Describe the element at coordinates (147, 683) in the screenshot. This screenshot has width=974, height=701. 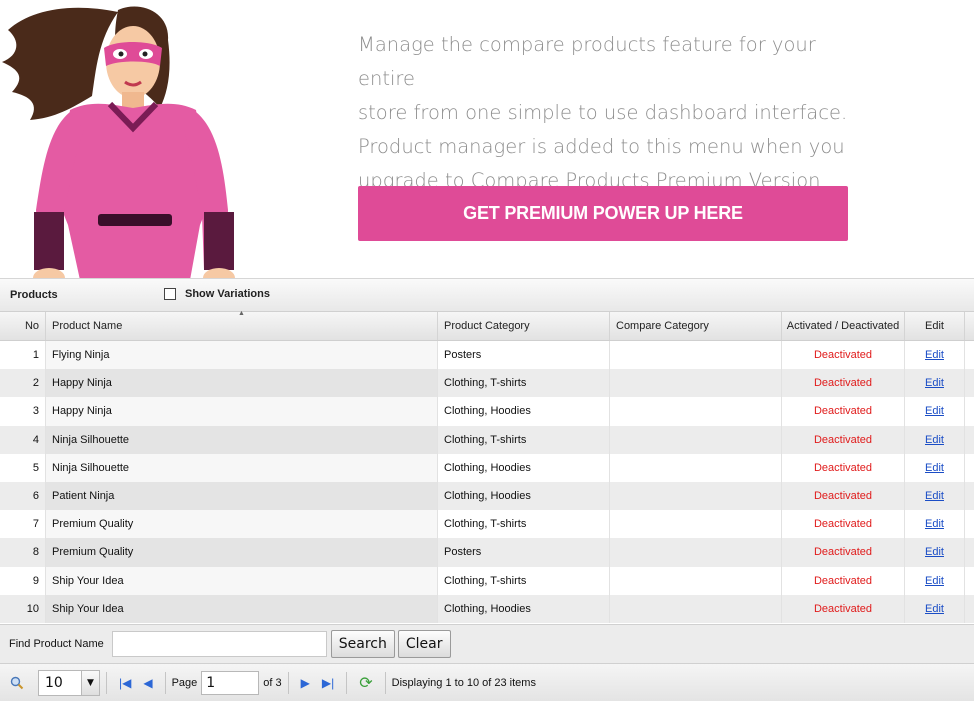
I see `previous-page-icon: ◀` at that location.